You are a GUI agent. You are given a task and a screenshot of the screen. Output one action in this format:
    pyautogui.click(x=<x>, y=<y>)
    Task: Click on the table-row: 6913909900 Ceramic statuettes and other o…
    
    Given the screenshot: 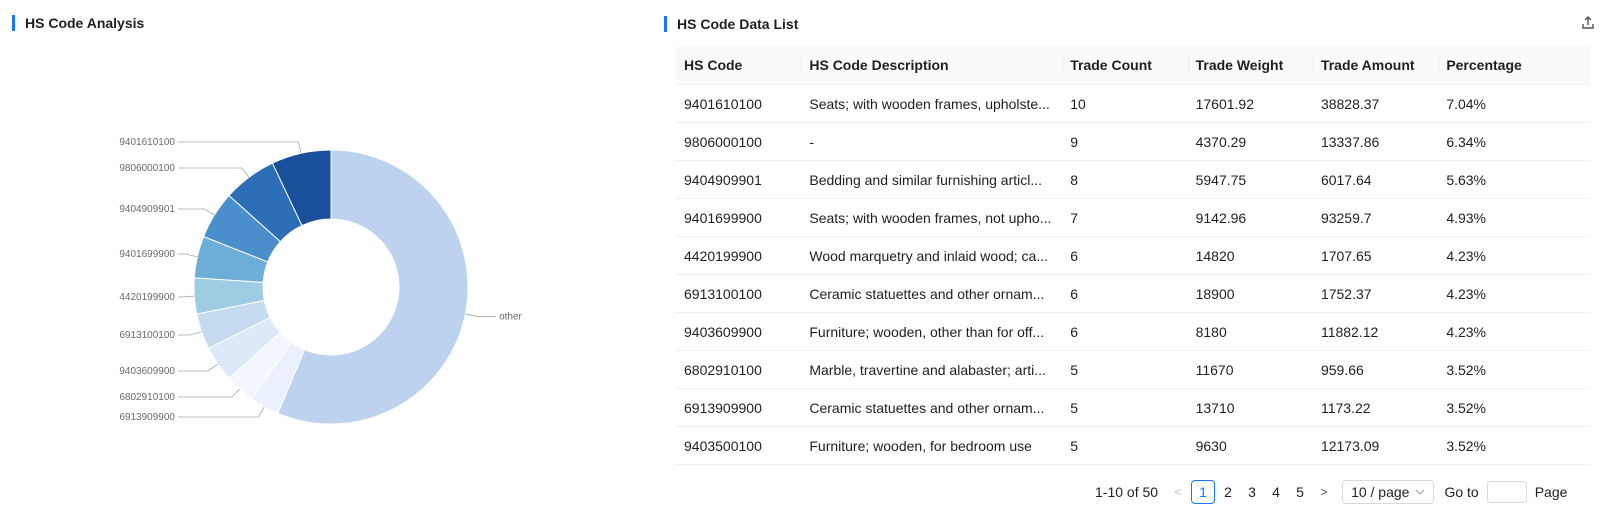 What is the action you would take?
    pyautogui.click(x=1133, y=407)
    